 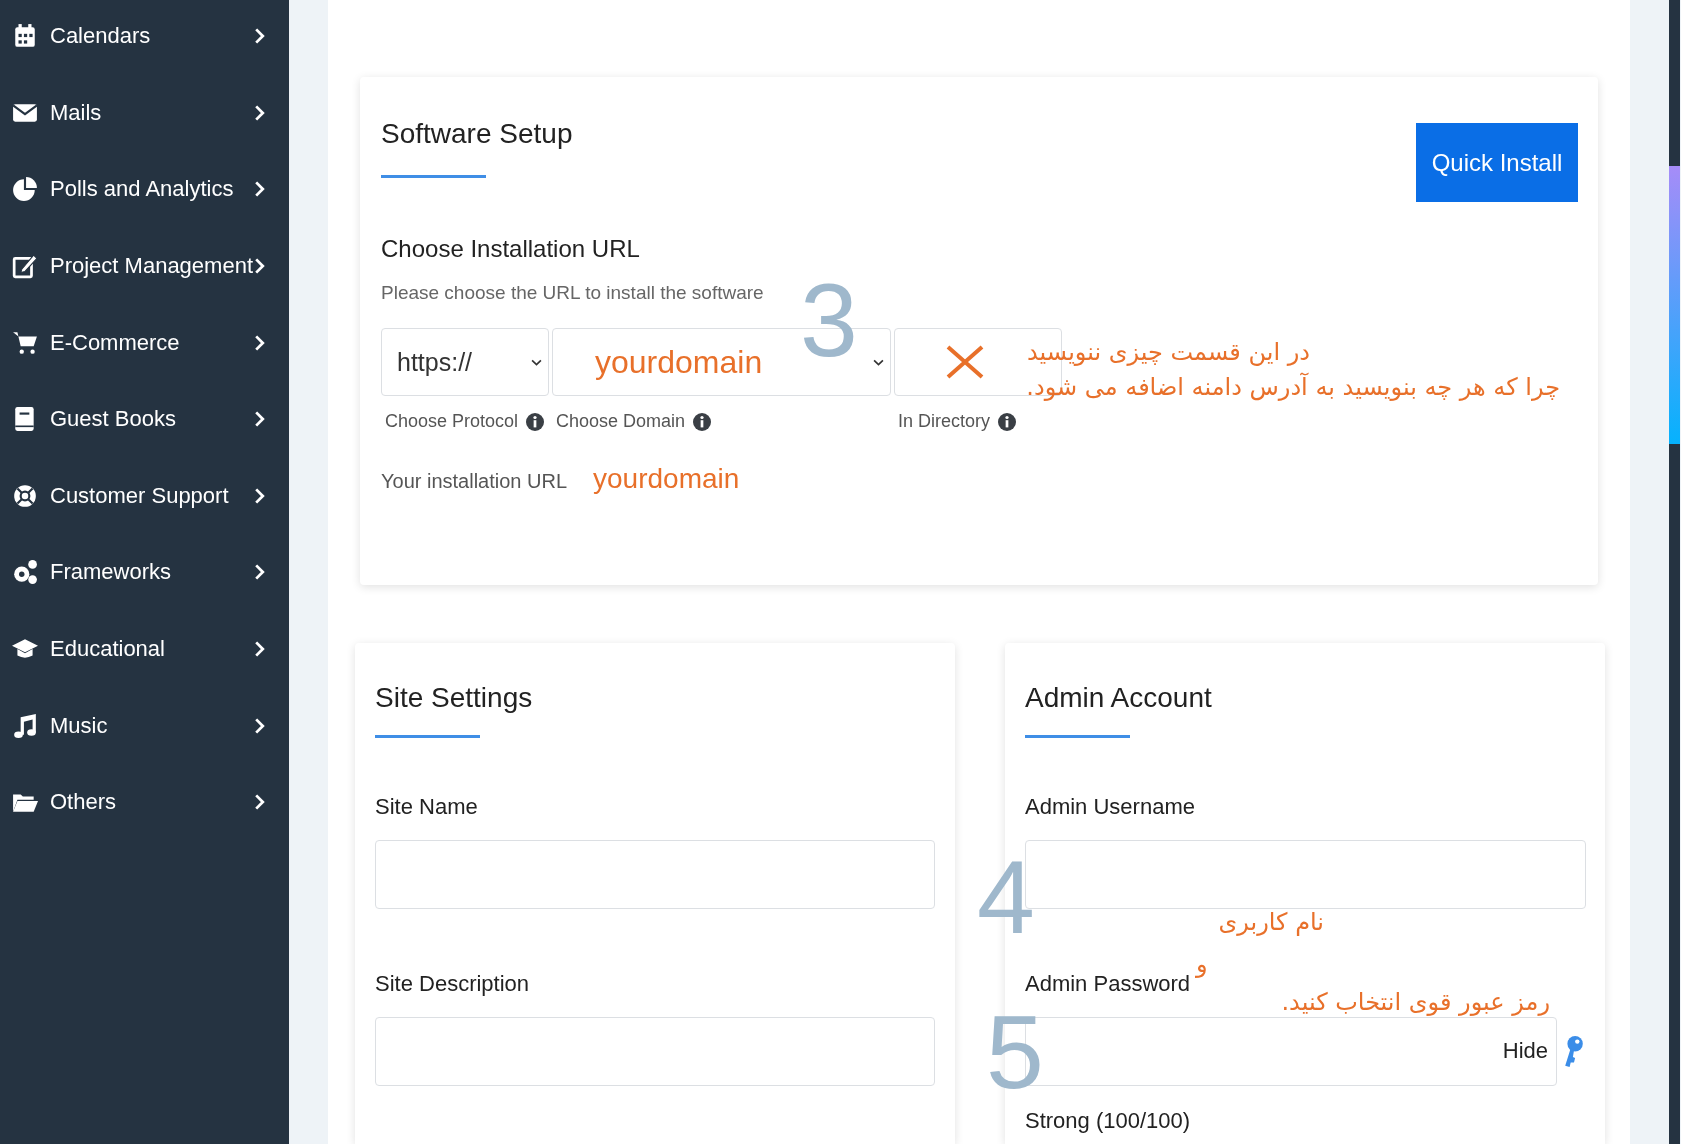 I want to click on field-label: Admin Username, so click(x=1110, y=806).